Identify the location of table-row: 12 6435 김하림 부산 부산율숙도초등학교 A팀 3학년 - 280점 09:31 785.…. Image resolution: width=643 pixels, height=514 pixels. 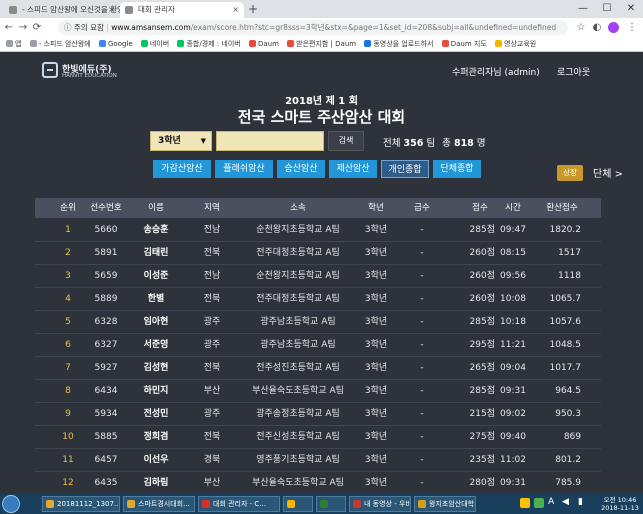
(318, 483).